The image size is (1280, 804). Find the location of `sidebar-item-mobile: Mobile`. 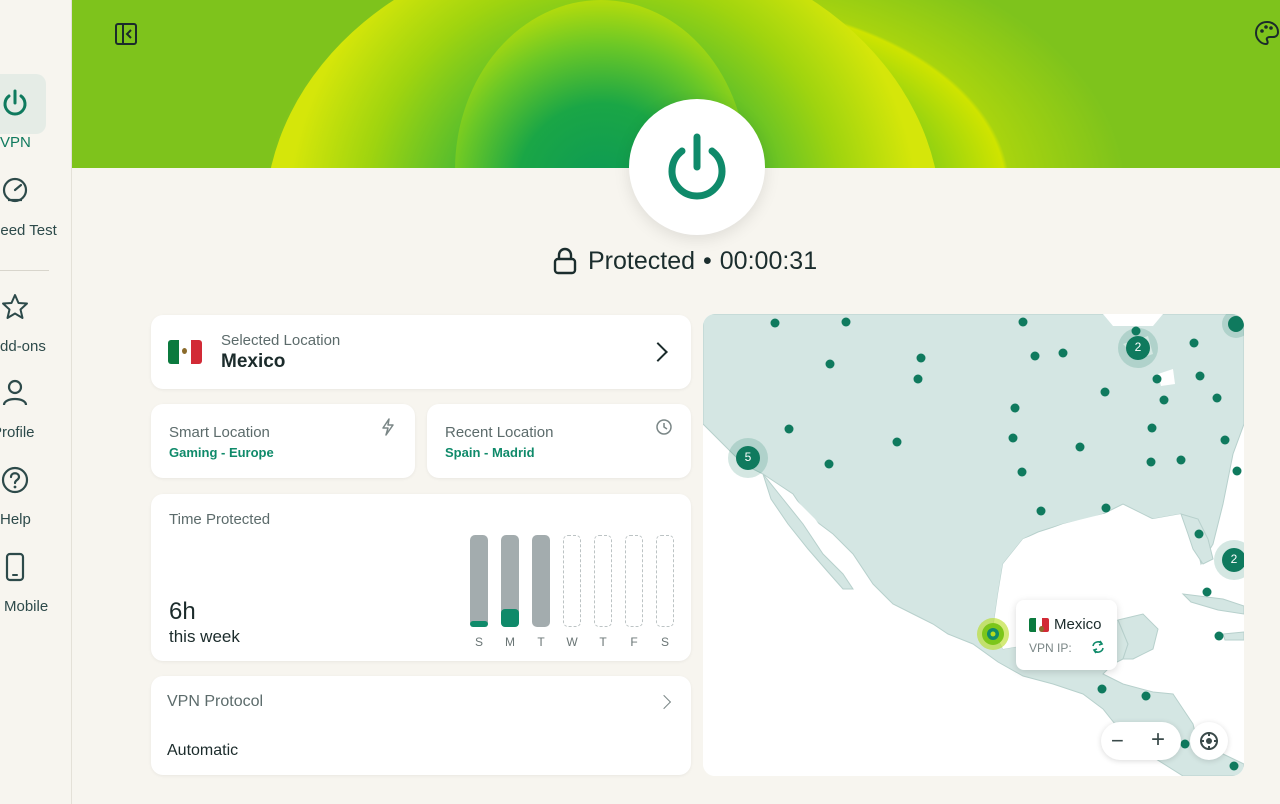

sidebar-item-mobile: Mobile is located at coordinates (36, 587).